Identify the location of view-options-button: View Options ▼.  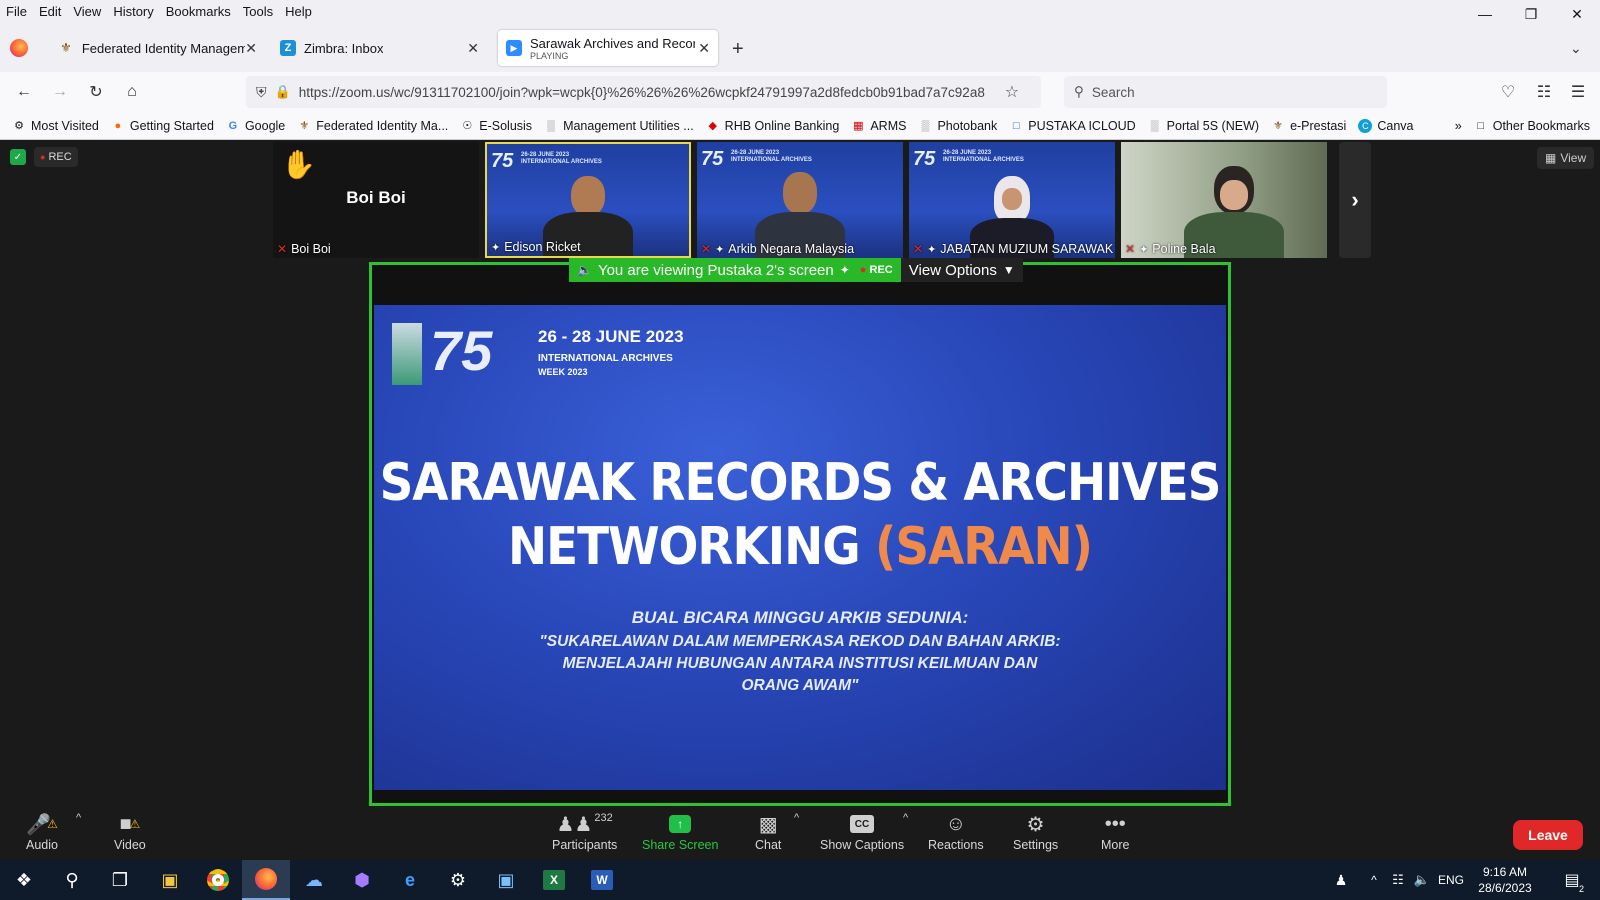
(961, 270).